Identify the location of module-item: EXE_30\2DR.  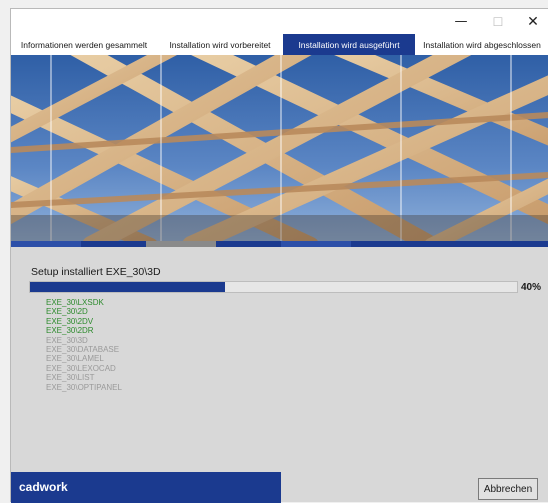
(70, 331).